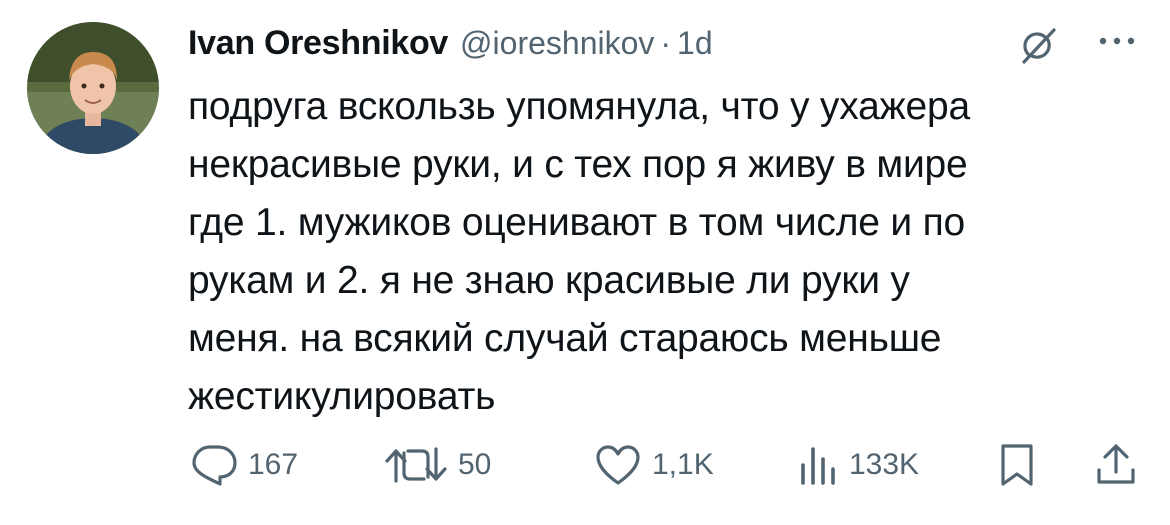  What do you see at coordinates (273, 464) in the screenshot?
I see `reply-count: 167` at bounding box center [273, 464].